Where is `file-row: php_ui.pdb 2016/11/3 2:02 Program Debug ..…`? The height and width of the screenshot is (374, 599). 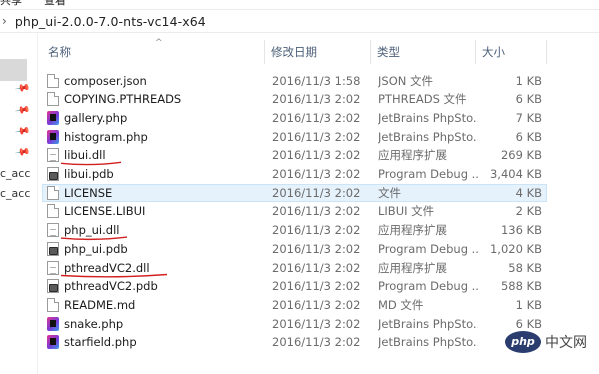 file-row: php_ui.pdb 2016/11/3 2:02 Program Debug ..… is located at coordinates (294, 249).